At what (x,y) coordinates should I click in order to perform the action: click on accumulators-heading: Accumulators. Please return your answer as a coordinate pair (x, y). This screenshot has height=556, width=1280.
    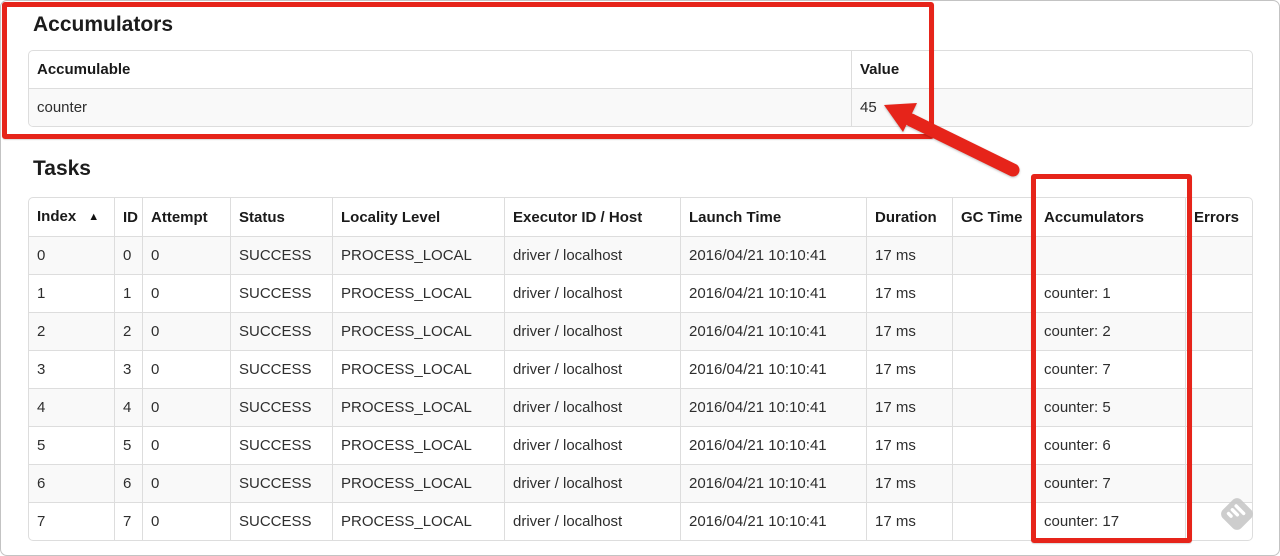
    Looking at the image, I should click on (103, 24).